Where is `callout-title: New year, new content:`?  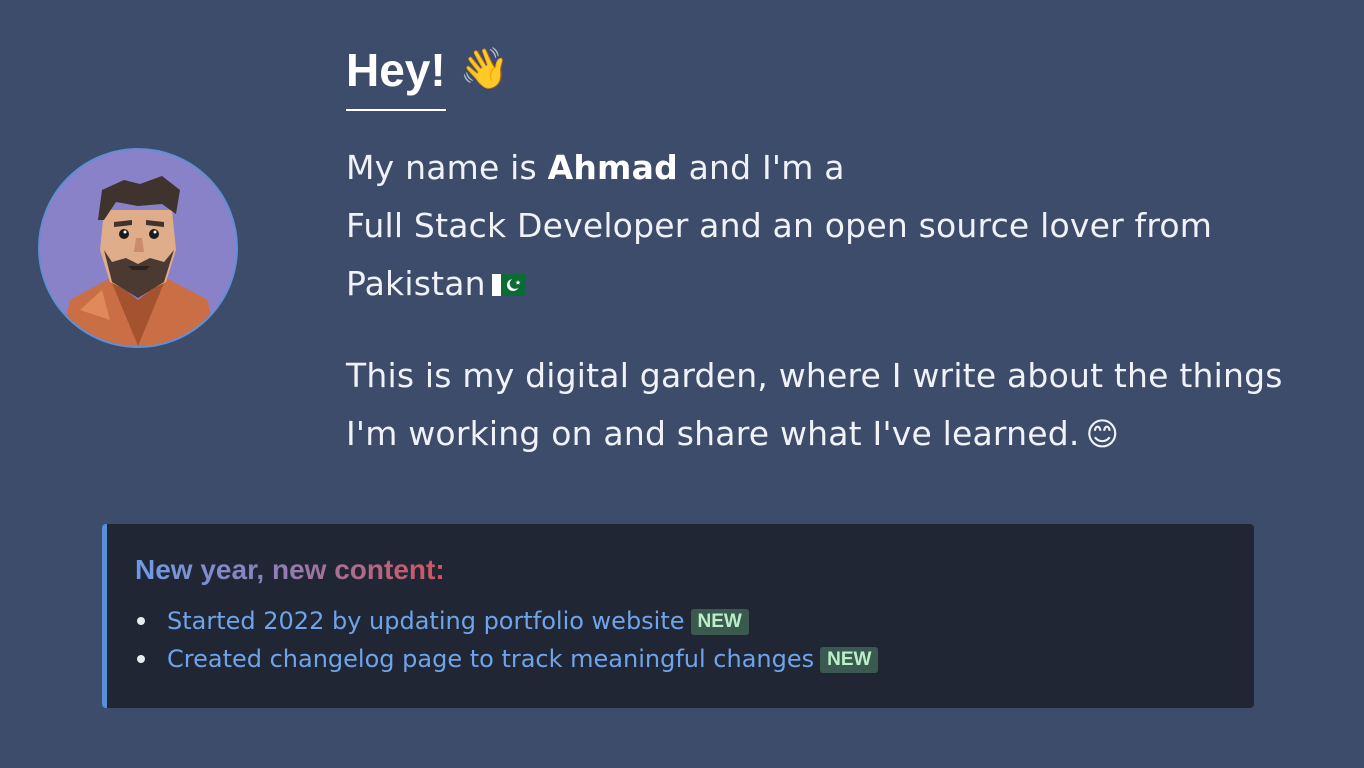
callout-title: New year, new content: is located at coordinates (290, 569).